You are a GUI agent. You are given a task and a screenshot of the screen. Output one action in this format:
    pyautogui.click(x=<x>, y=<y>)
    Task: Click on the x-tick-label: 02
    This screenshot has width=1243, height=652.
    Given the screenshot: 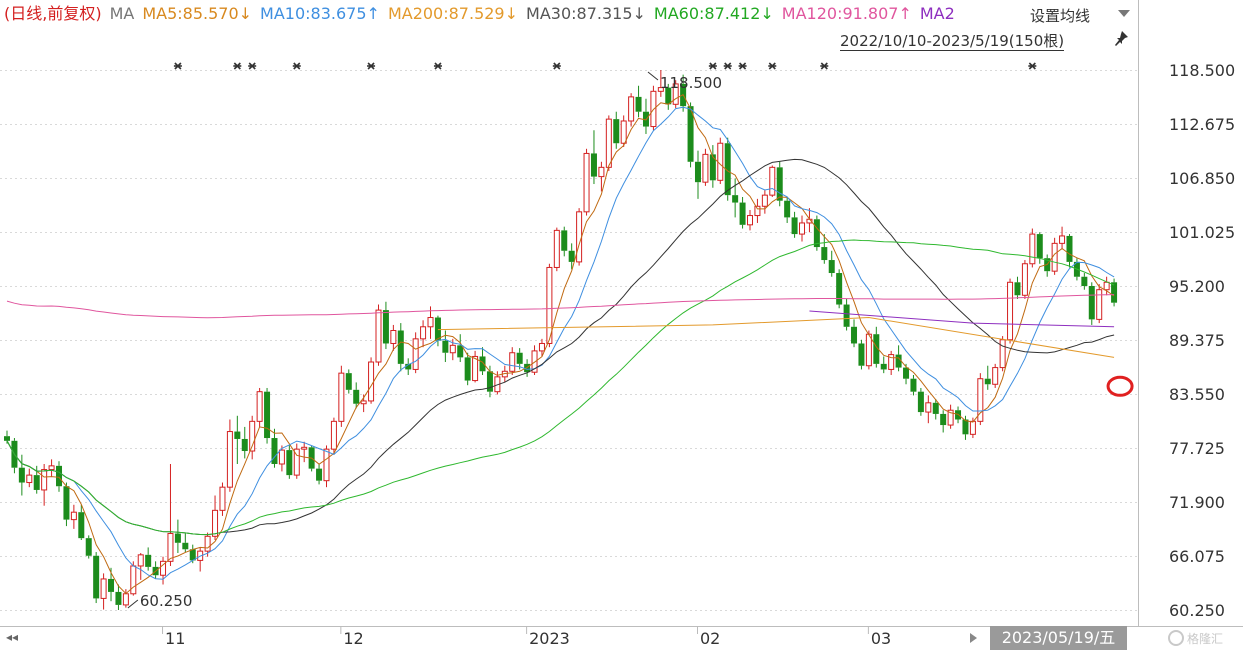 What is the action you would take?
    pyautogui.click(x=710, y=638)
    